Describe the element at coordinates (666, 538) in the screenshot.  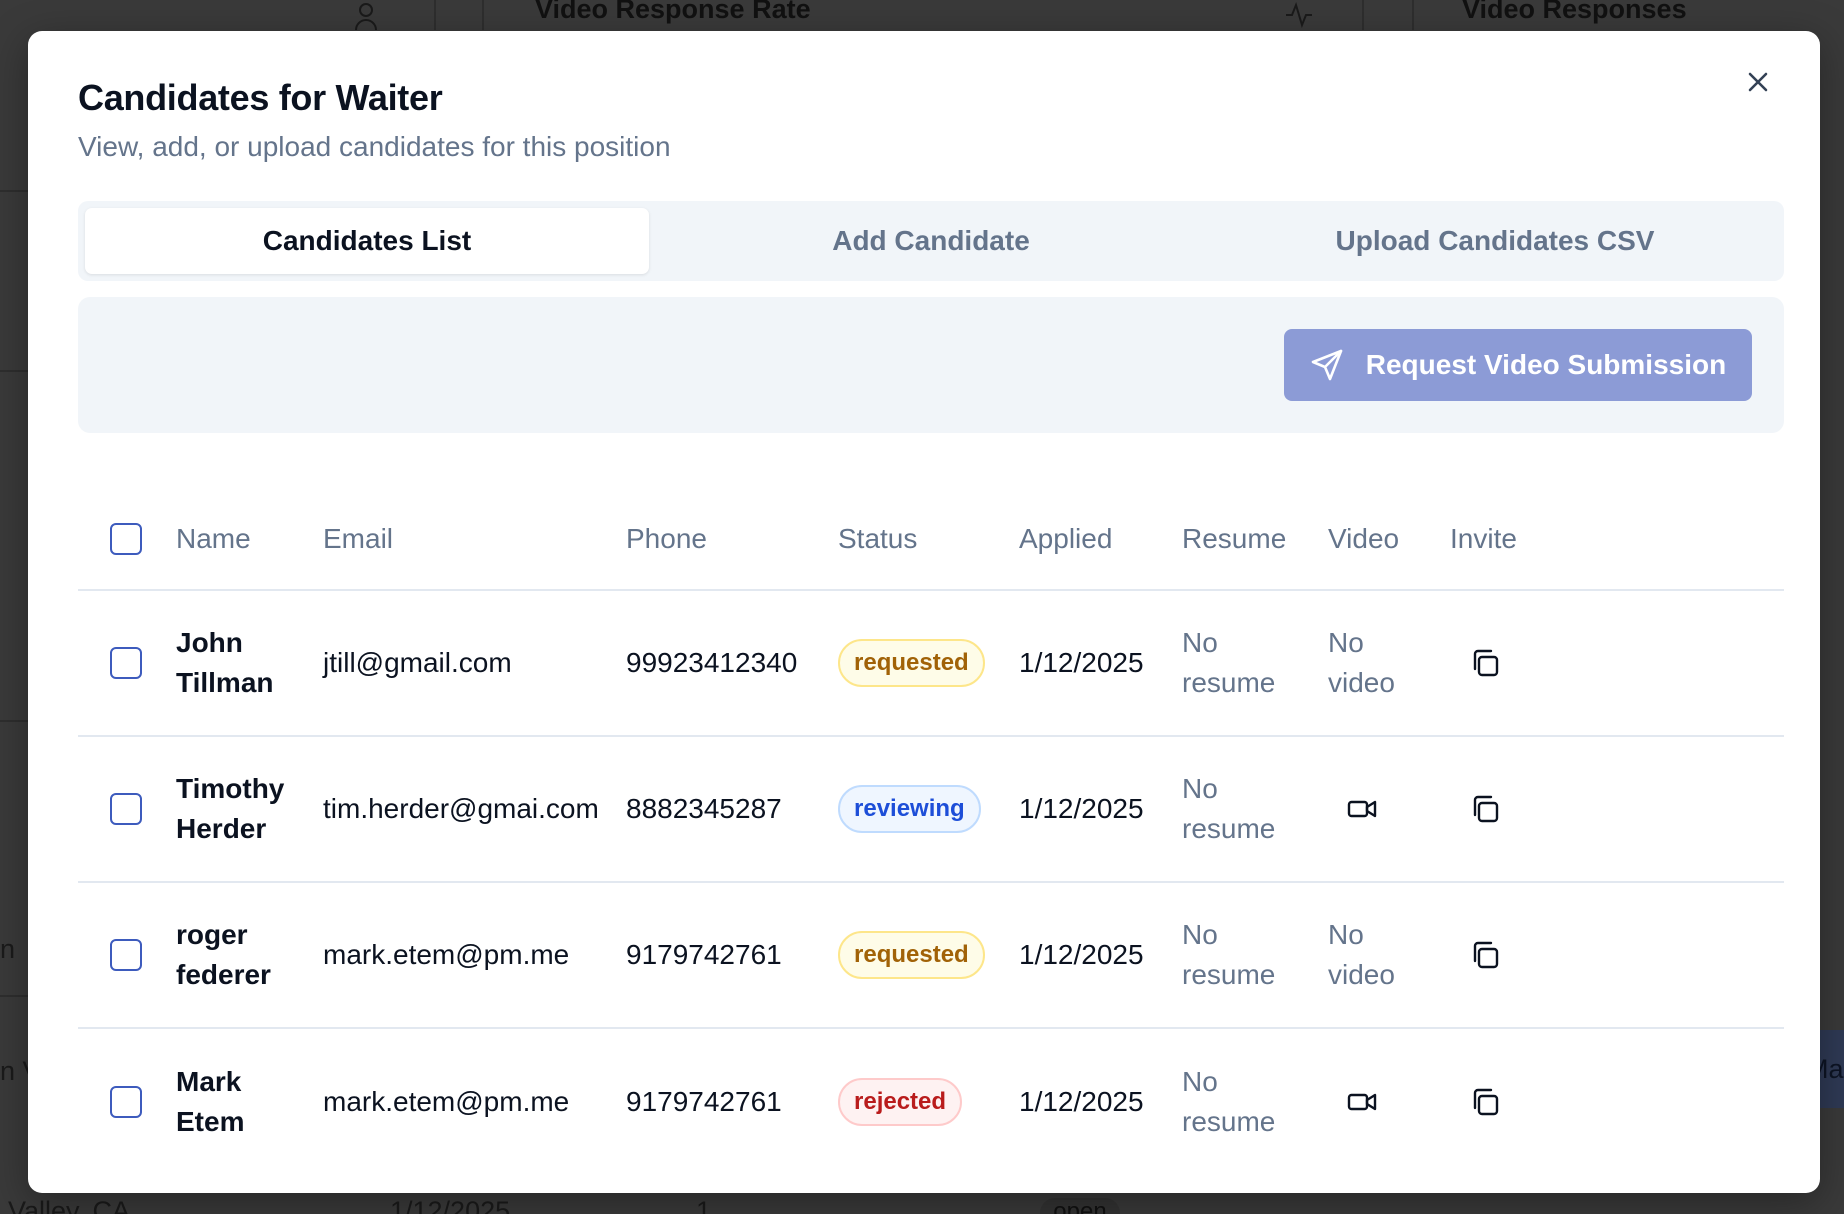
I see `header-phone: Phone` at that location.